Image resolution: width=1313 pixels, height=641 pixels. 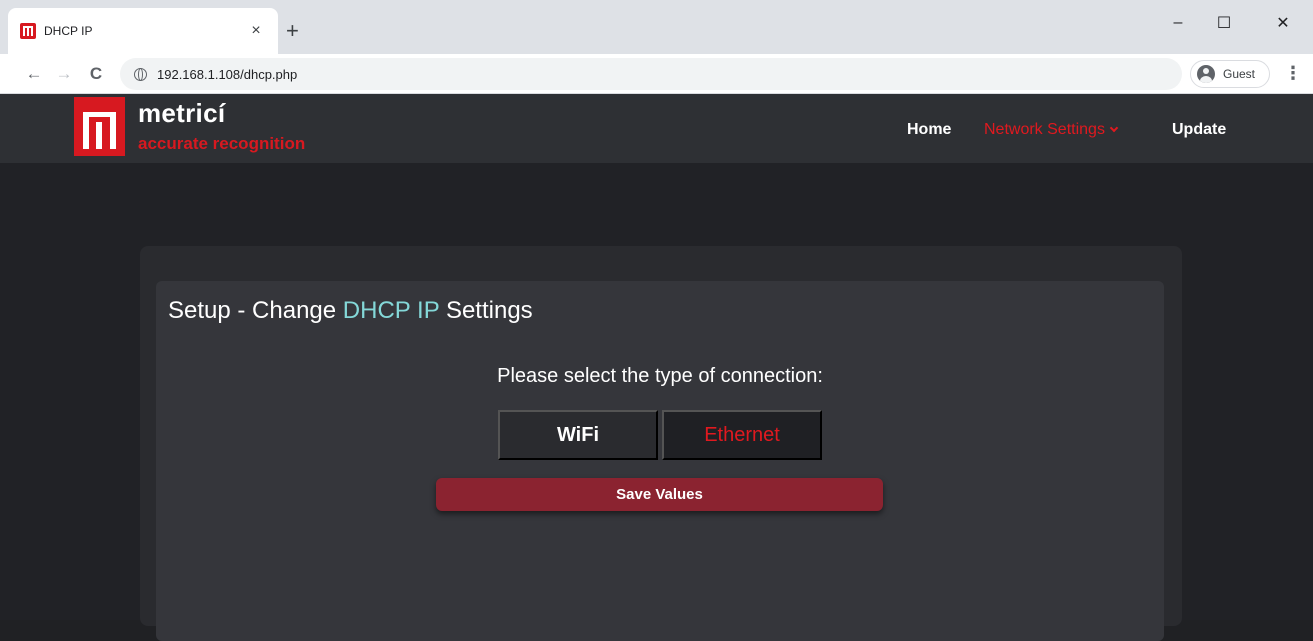 I want to click on browser-toolbar: ← → C 192.168.1.108/dhcp.php Guest ⋮, so click(x=656, y=74).